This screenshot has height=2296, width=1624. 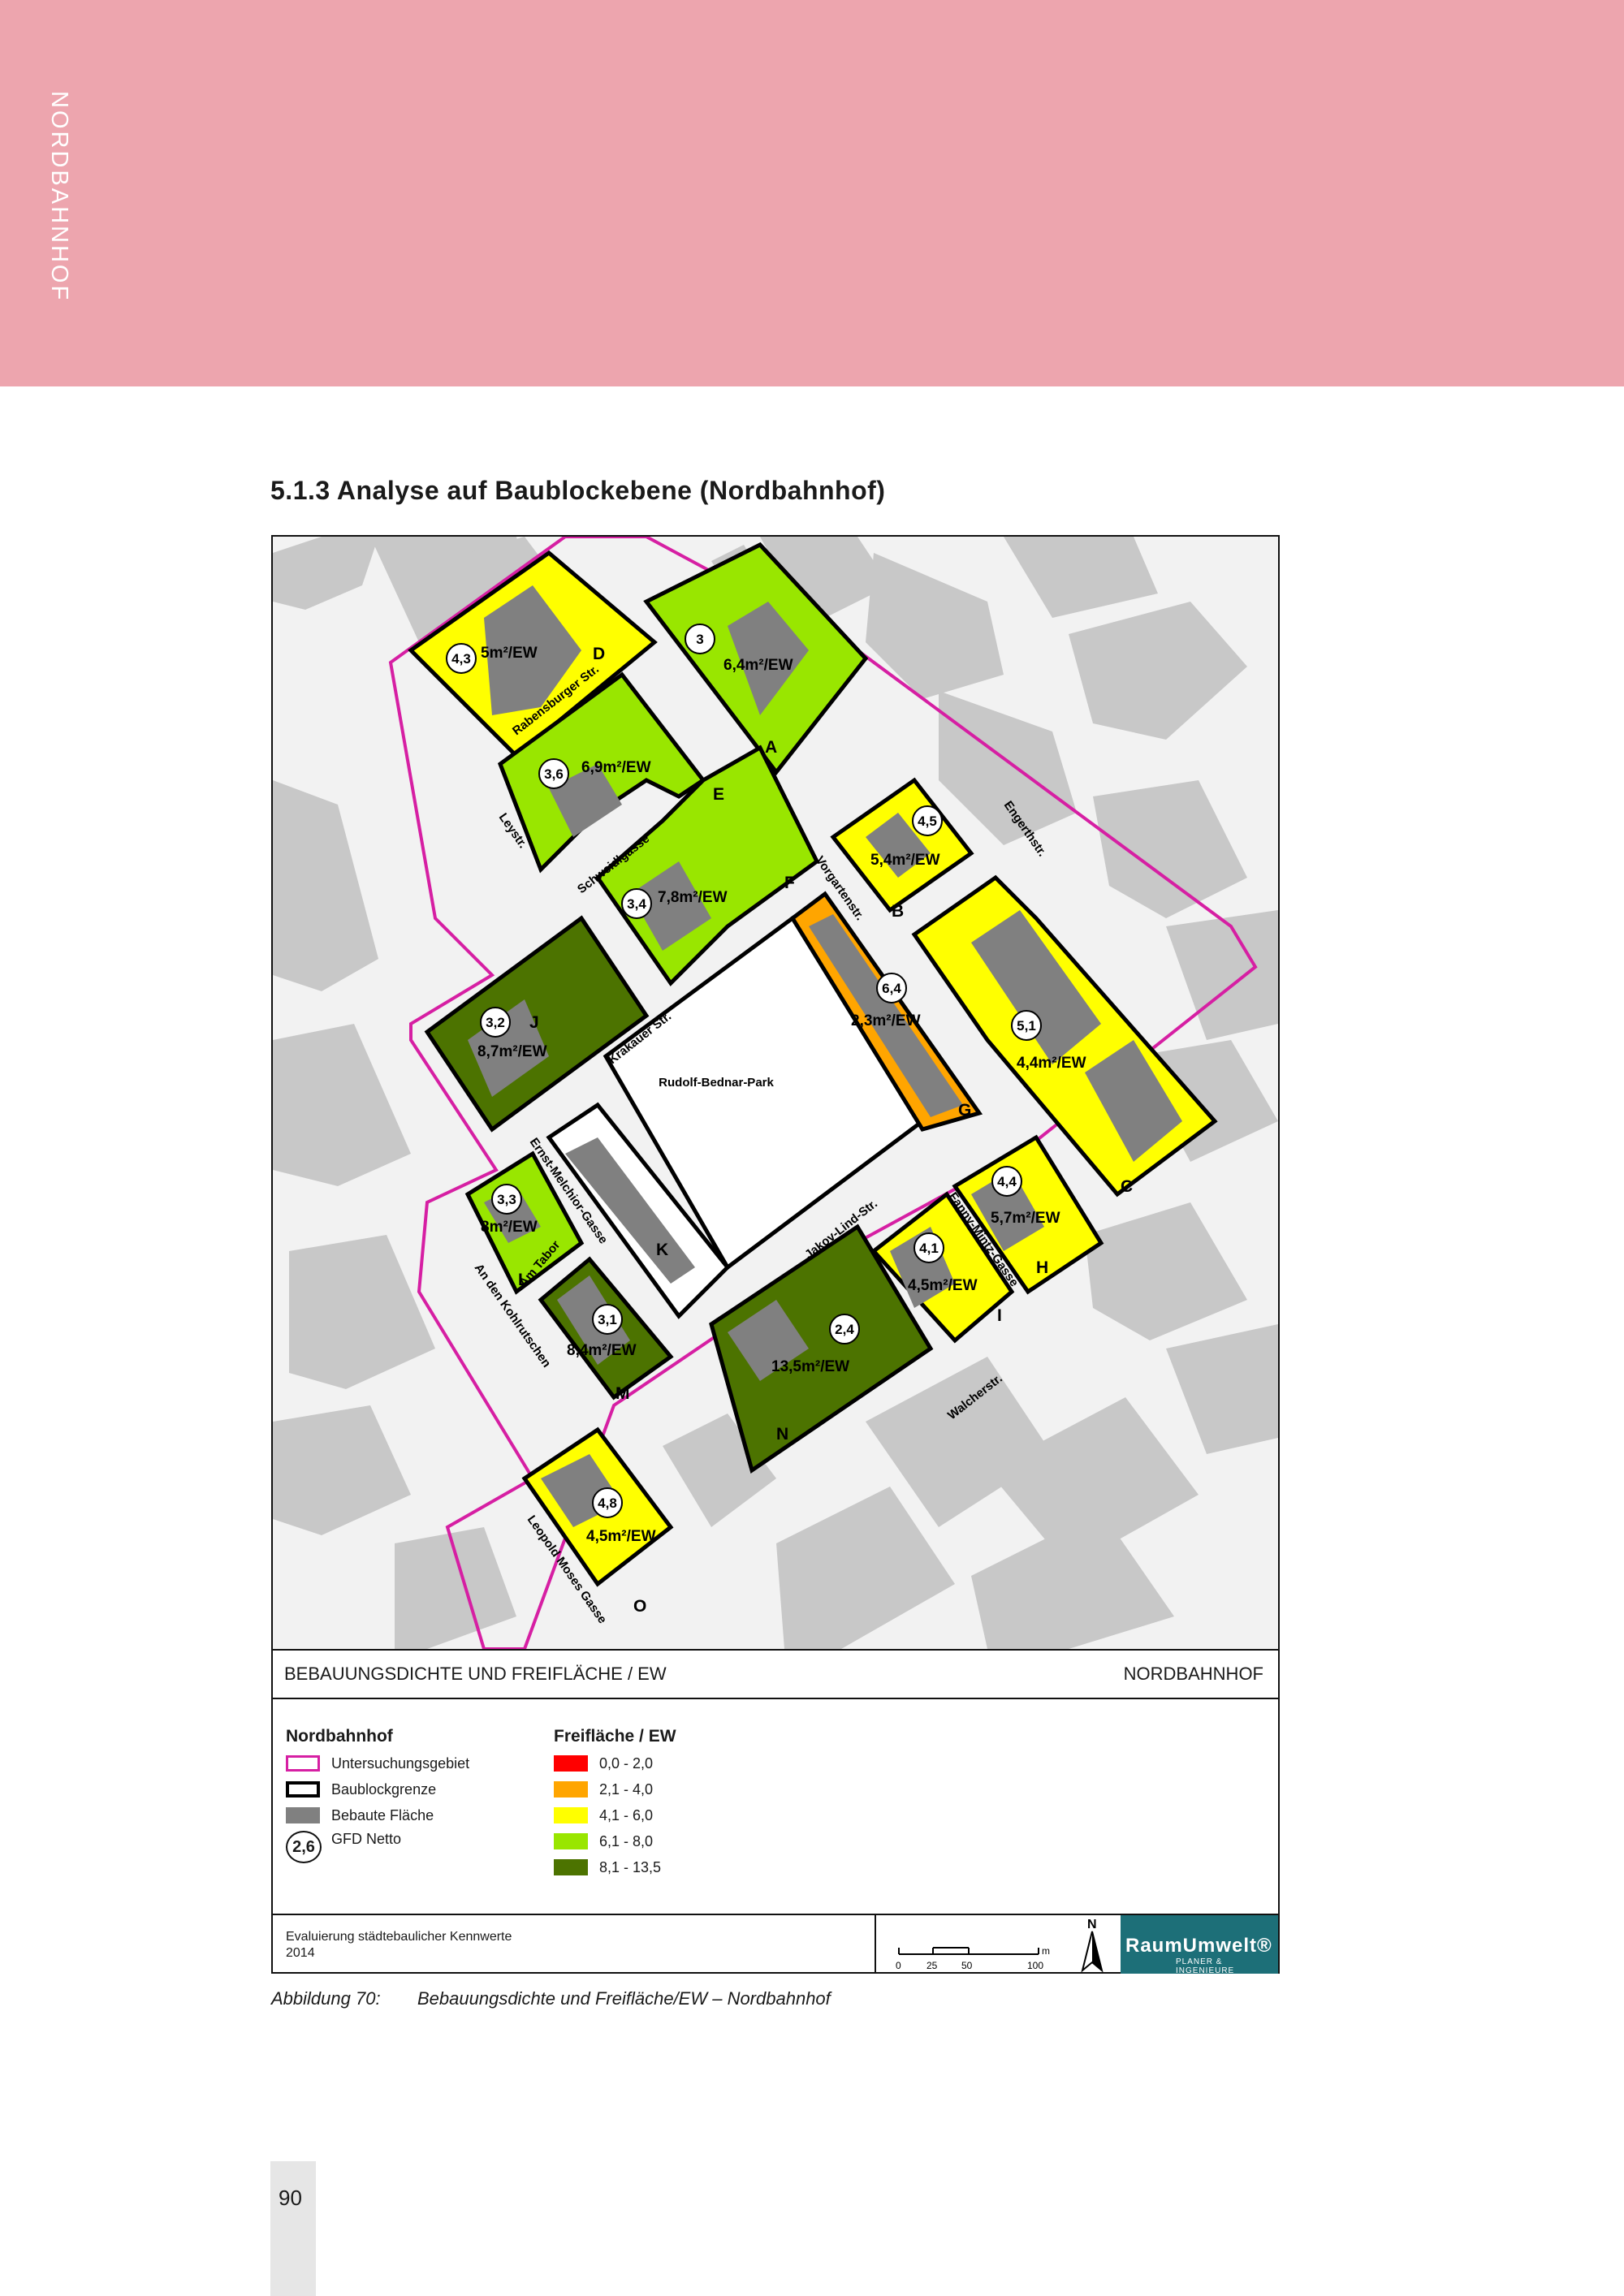 What do you see at coordinates (303, 1790) in the screenshot?
I see `legend-swatch-block-border` at bounding box center [303, 1790].